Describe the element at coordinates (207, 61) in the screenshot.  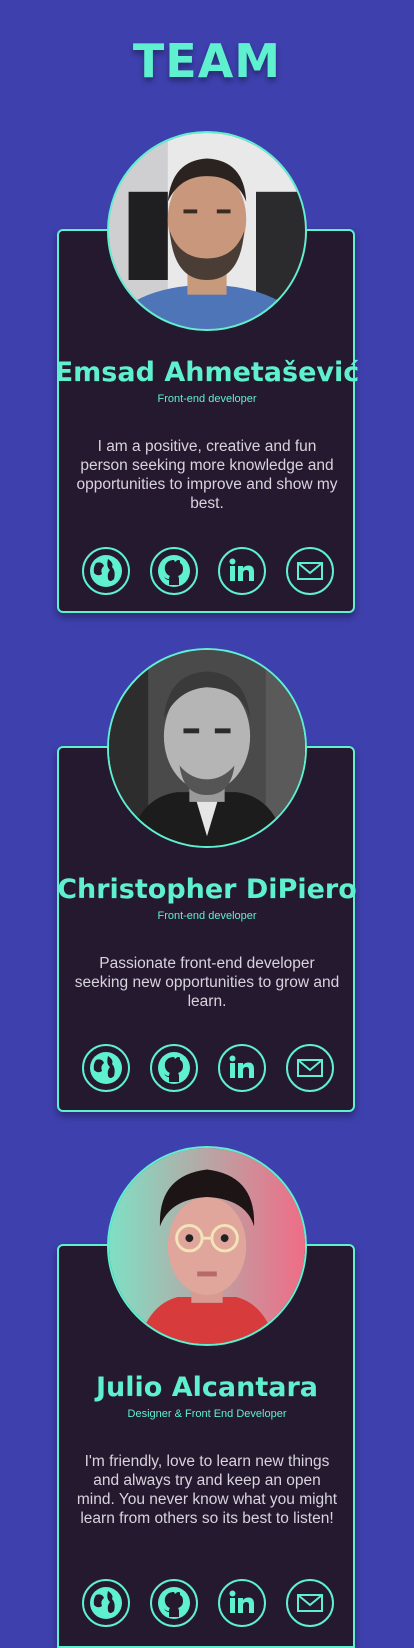
I see `page-title: TEAM` at that location.